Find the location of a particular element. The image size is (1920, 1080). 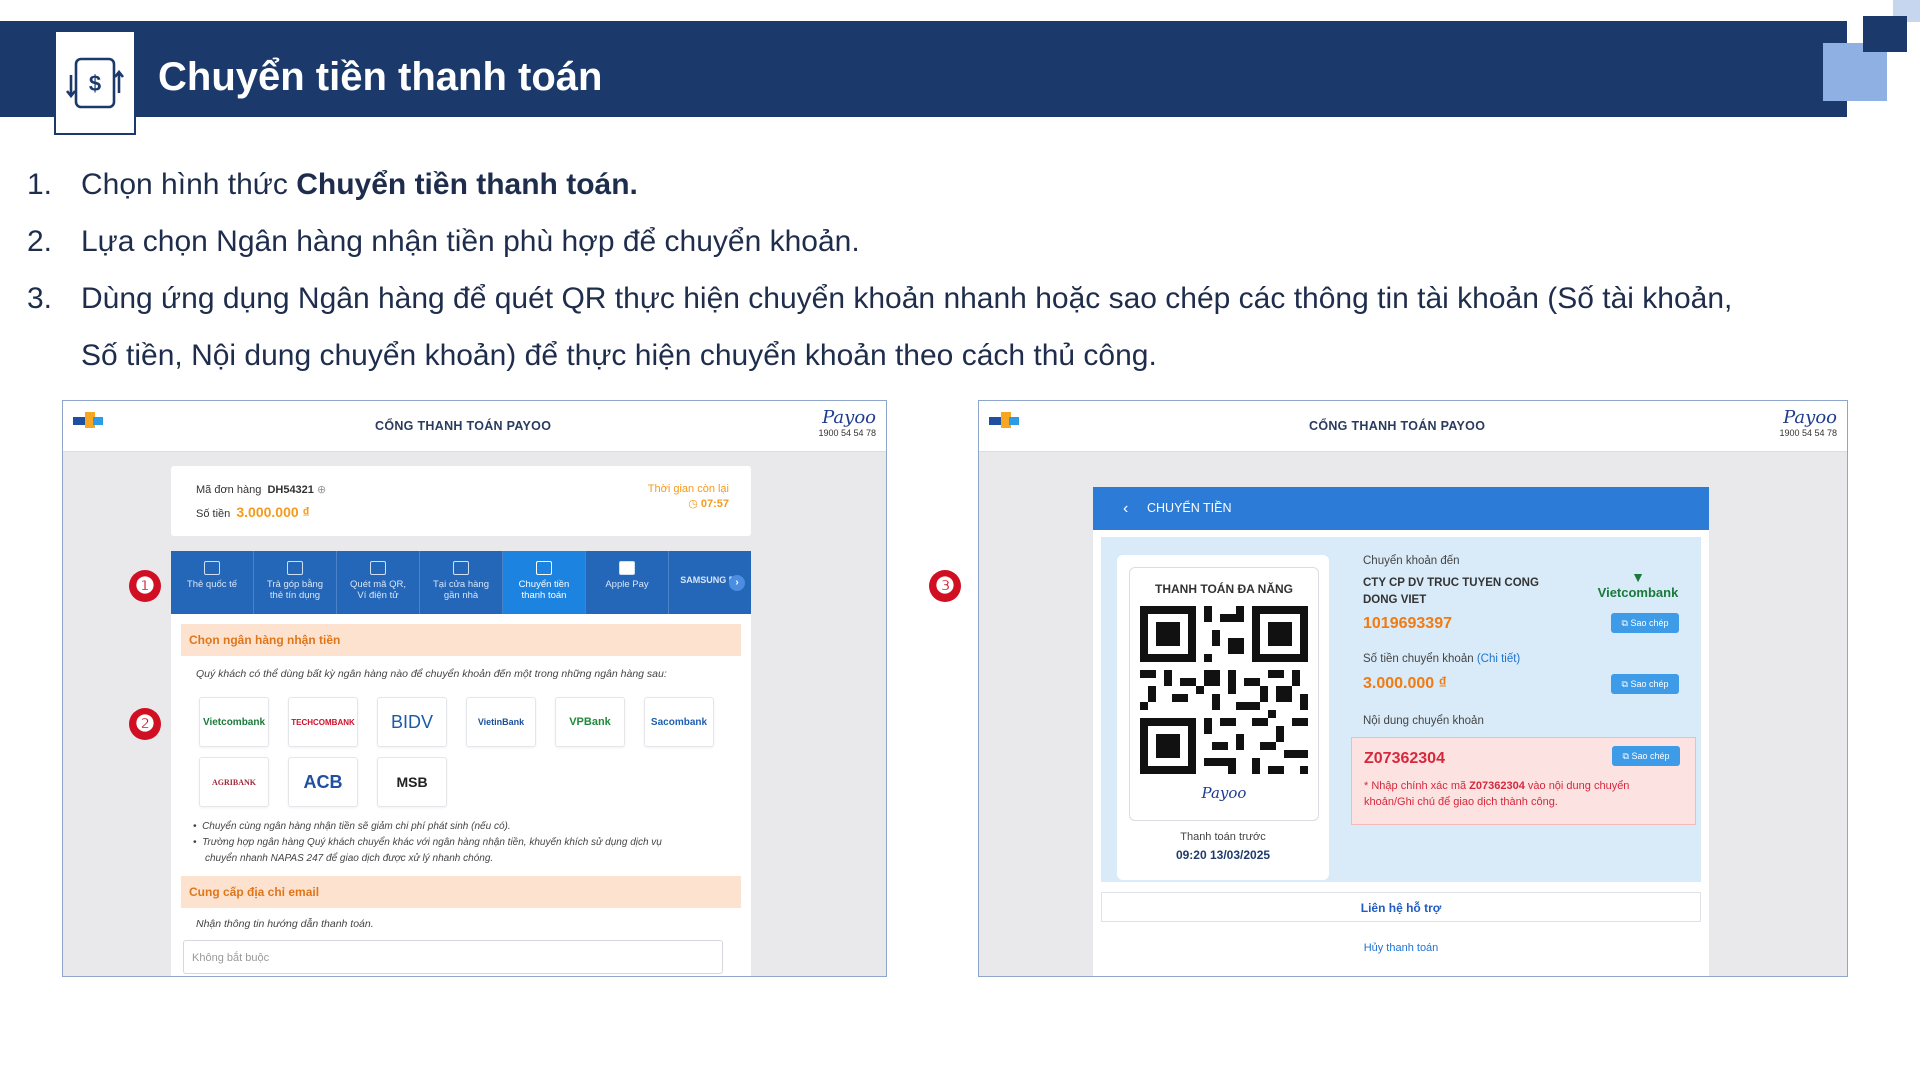

copy-content-button: ⧉ Sao chép is located at coordinates (1646, 756).